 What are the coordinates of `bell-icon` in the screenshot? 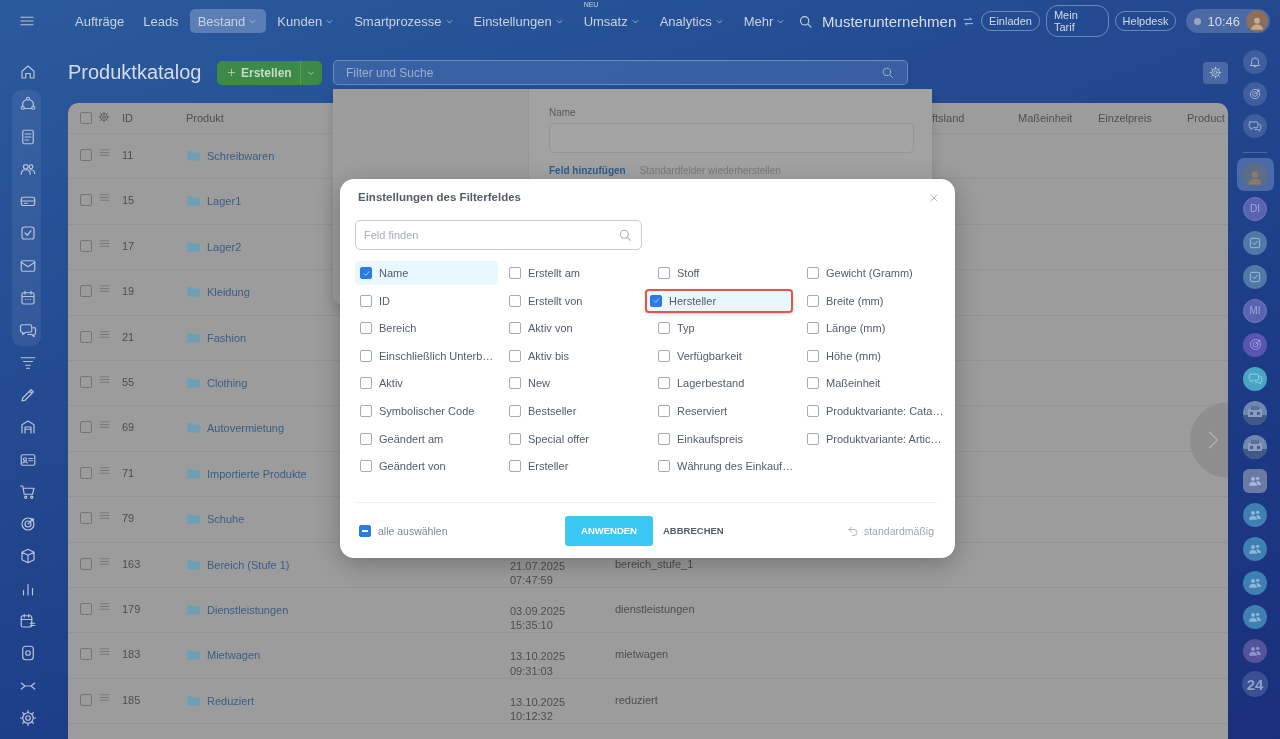 It's located at (1255, 62).